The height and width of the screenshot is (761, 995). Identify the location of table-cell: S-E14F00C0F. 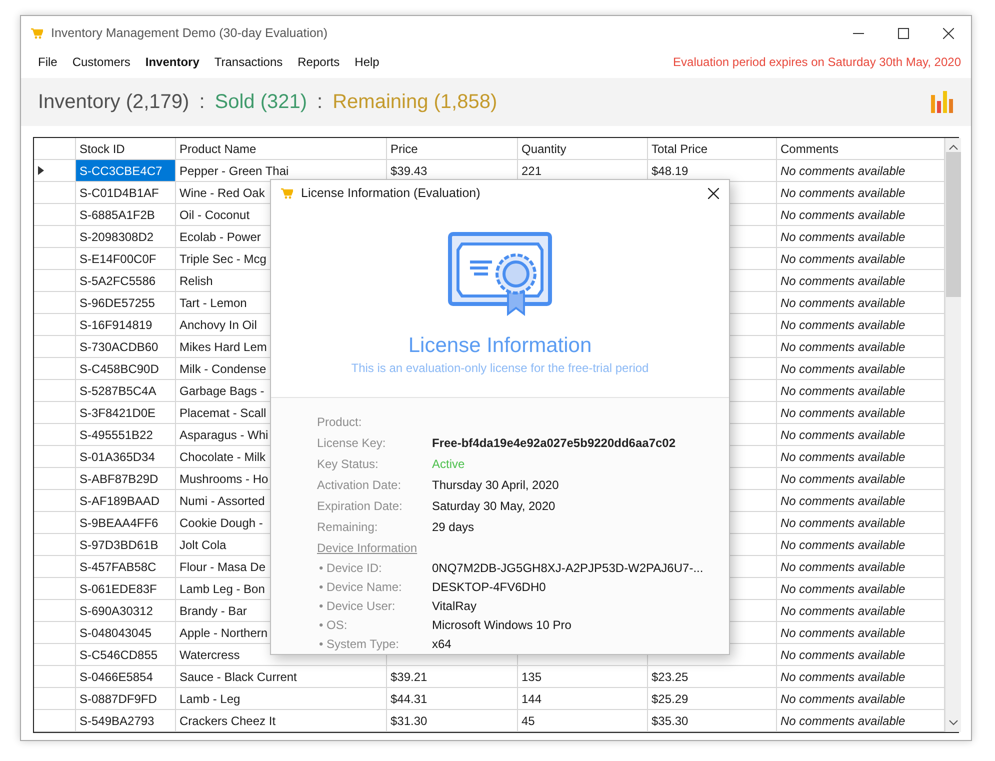
(125, 259).